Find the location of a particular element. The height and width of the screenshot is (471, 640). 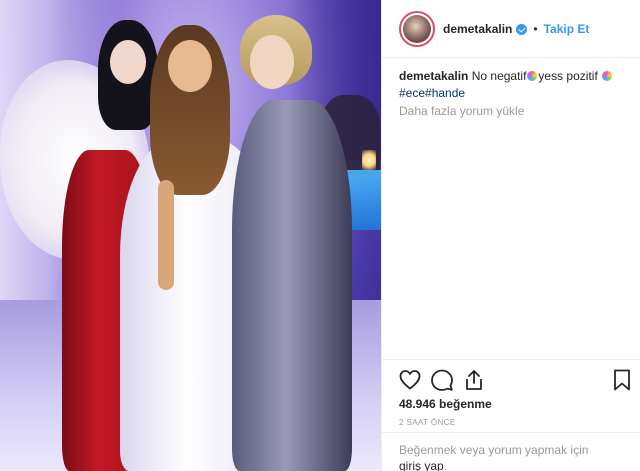

share-button is located at coordinates (474, 380).